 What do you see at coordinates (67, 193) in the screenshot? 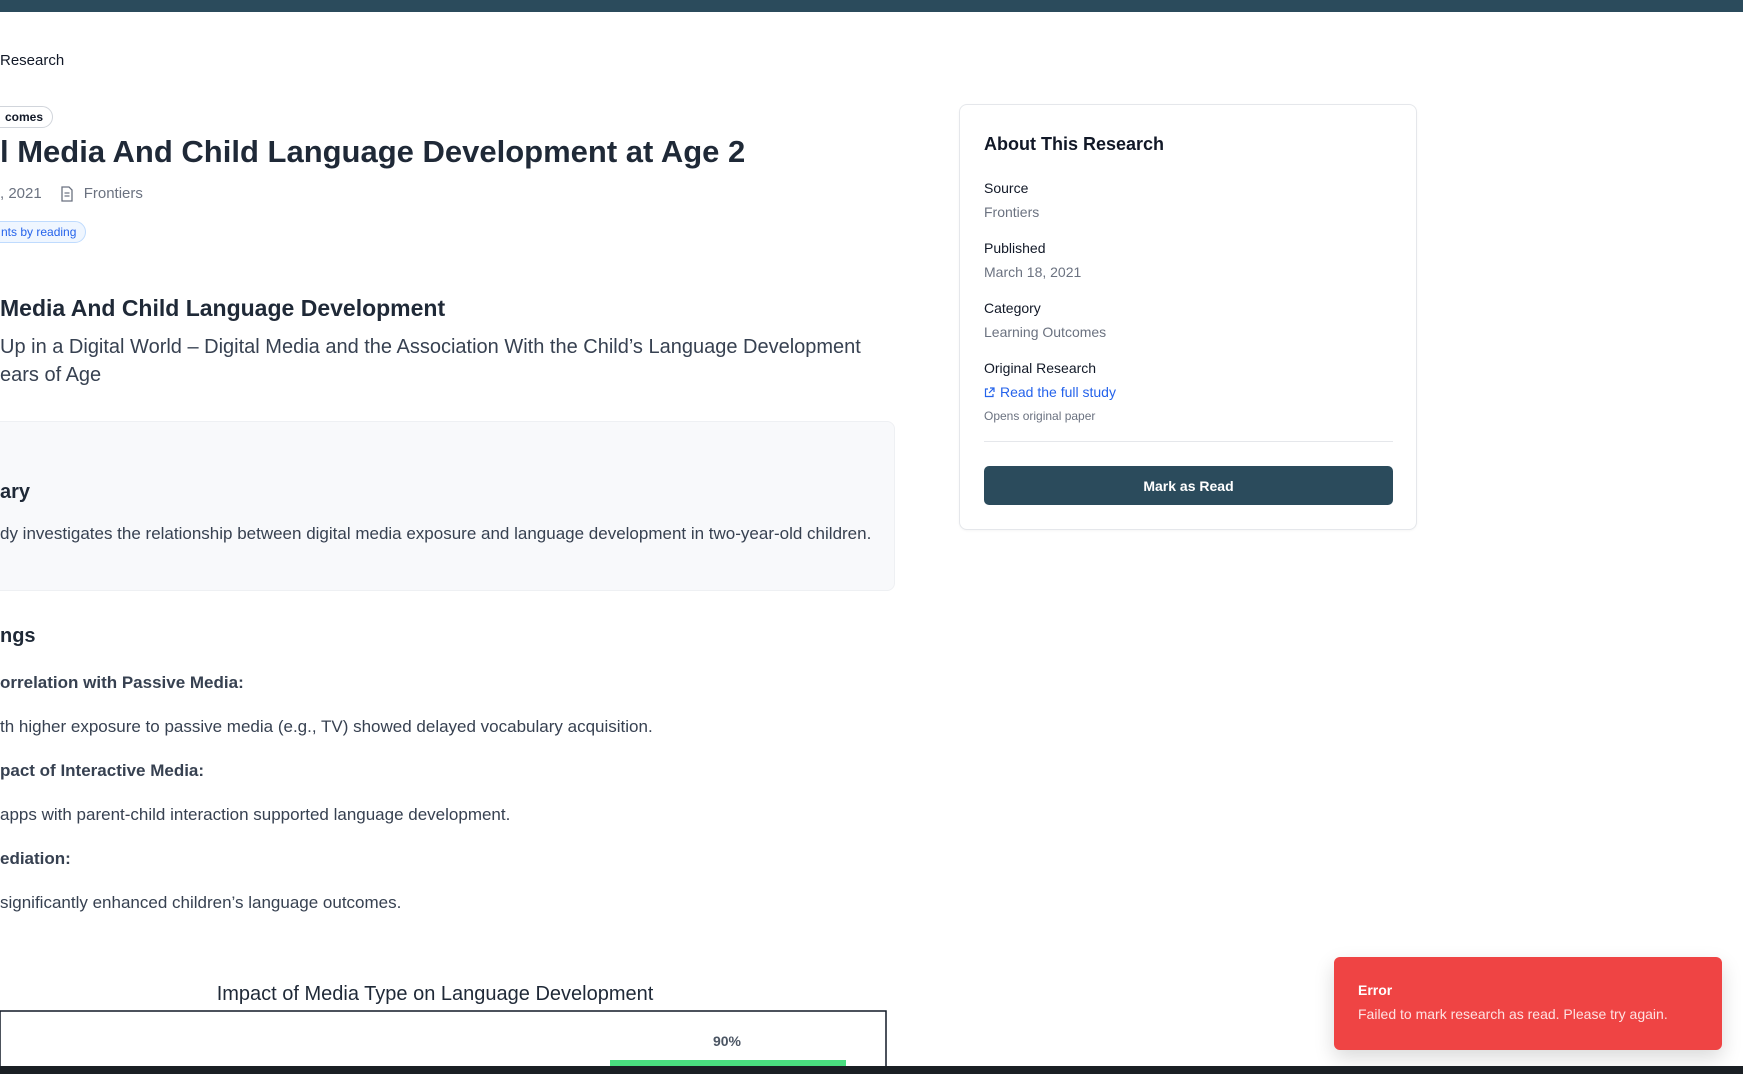
I see `document-icon` at bounding box center [67, 193].